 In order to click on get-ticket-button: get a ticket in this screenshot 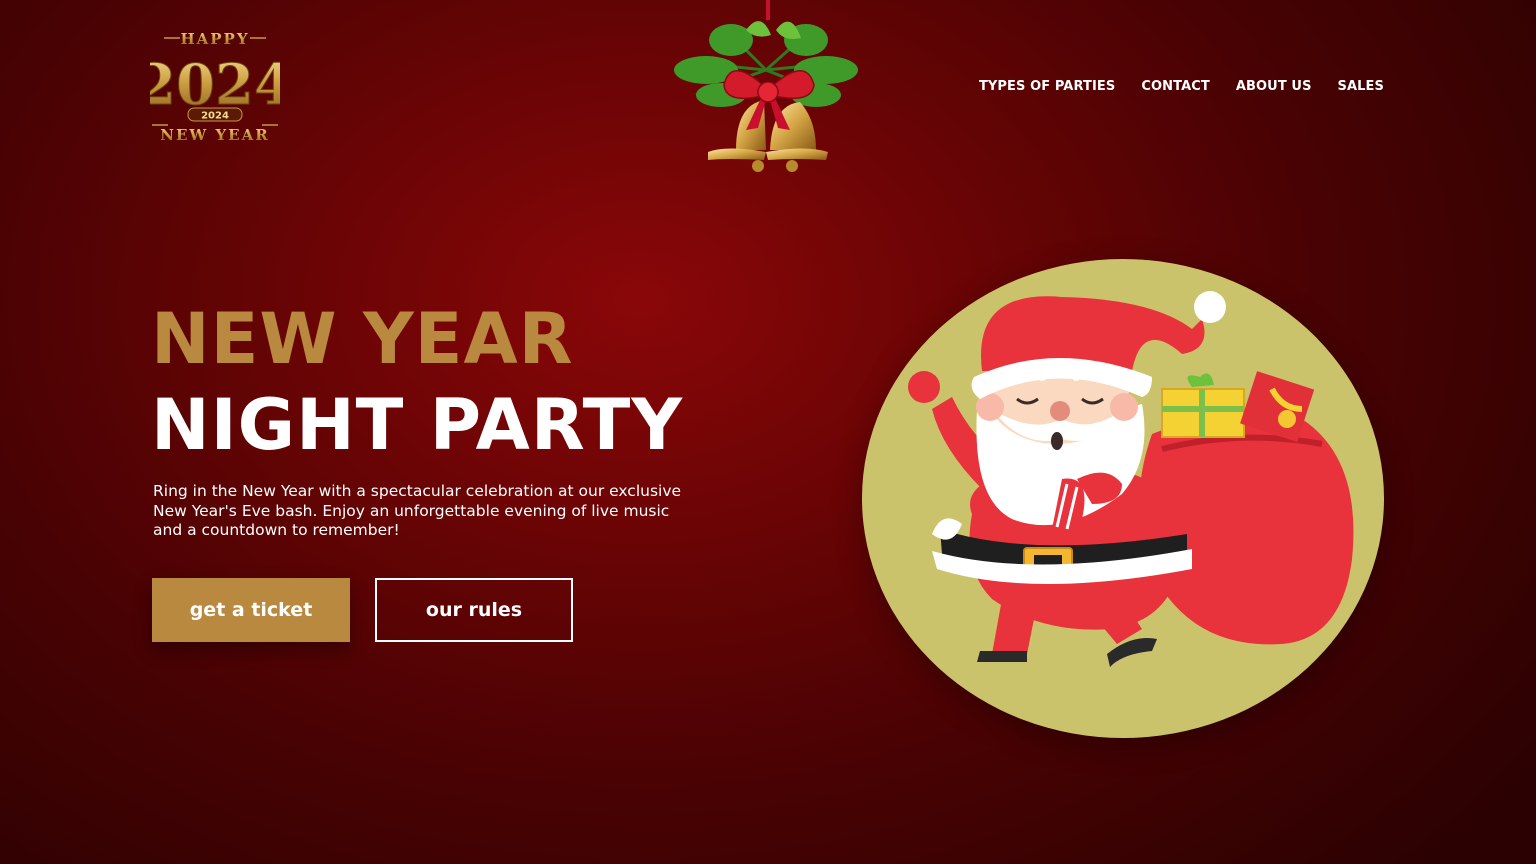, I will do `click(251, 610)`.